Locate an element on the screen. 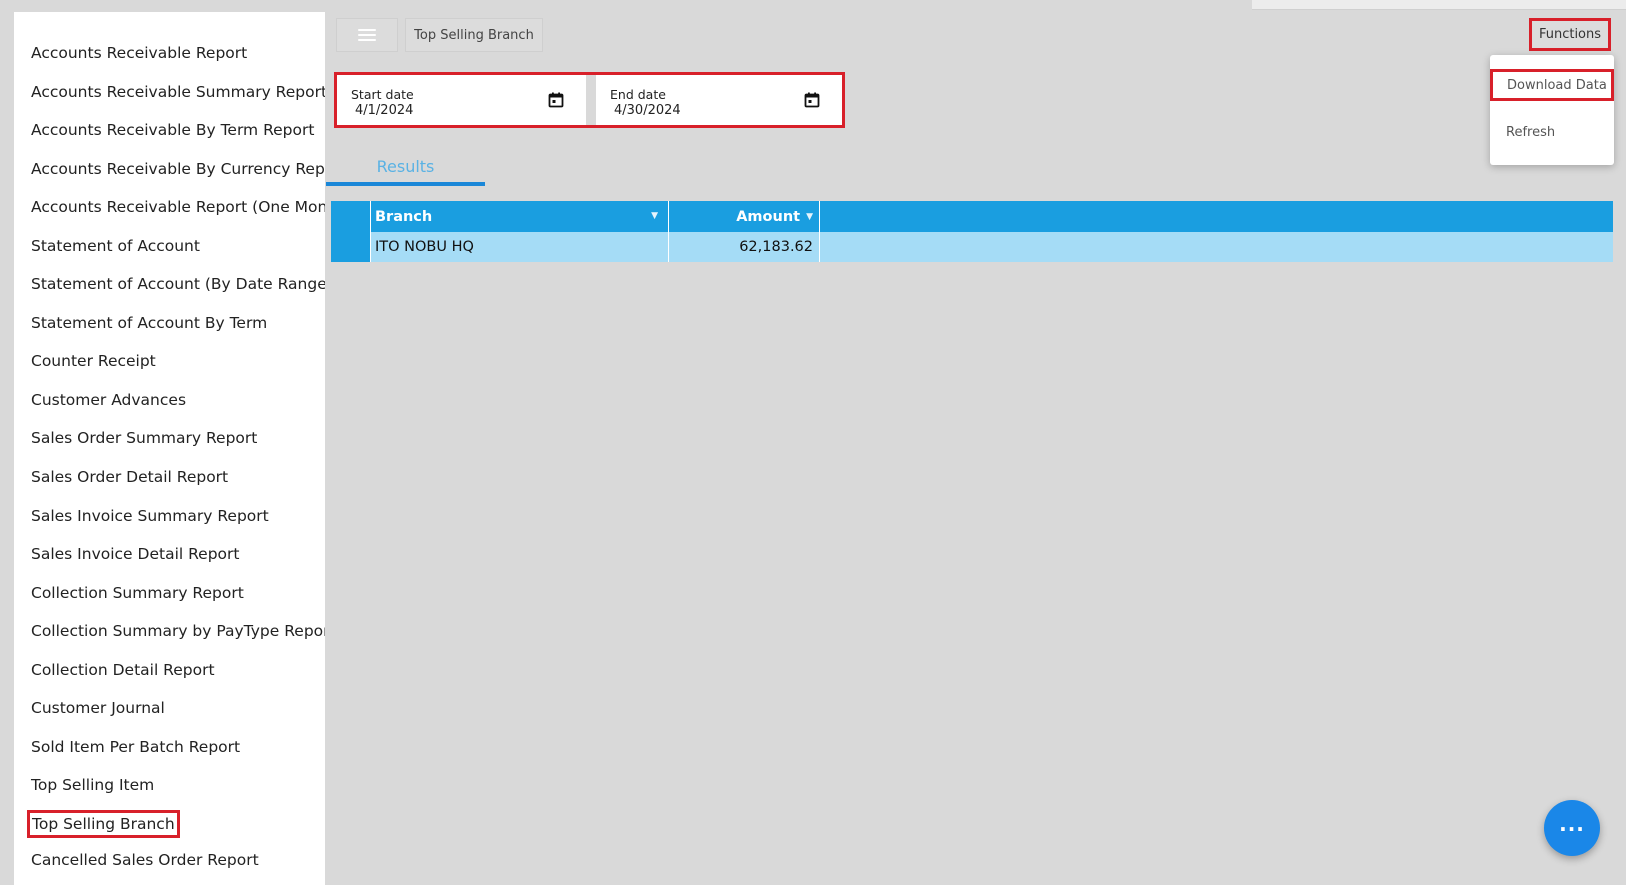 Image resolution: width=1626 pixels, height=885 pixels. sidebar-item-ar-summary-report: Accounts Receivable Summary Report is located at coordinates (178, 92).